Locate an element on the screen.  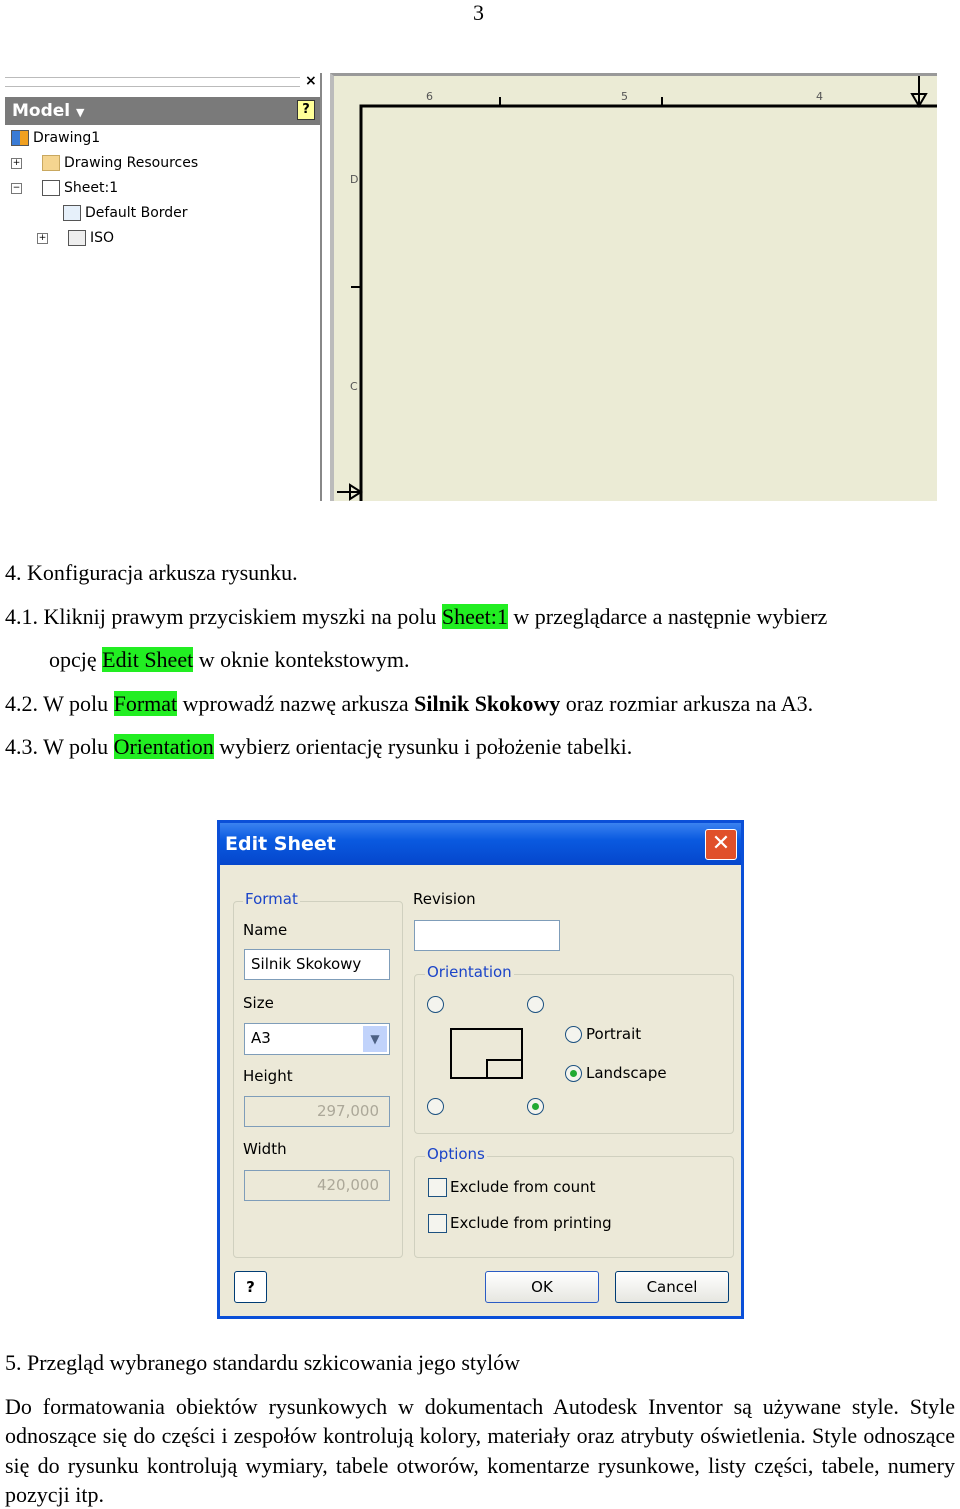
format-group-label: Format is located at coordinates (271, 899).